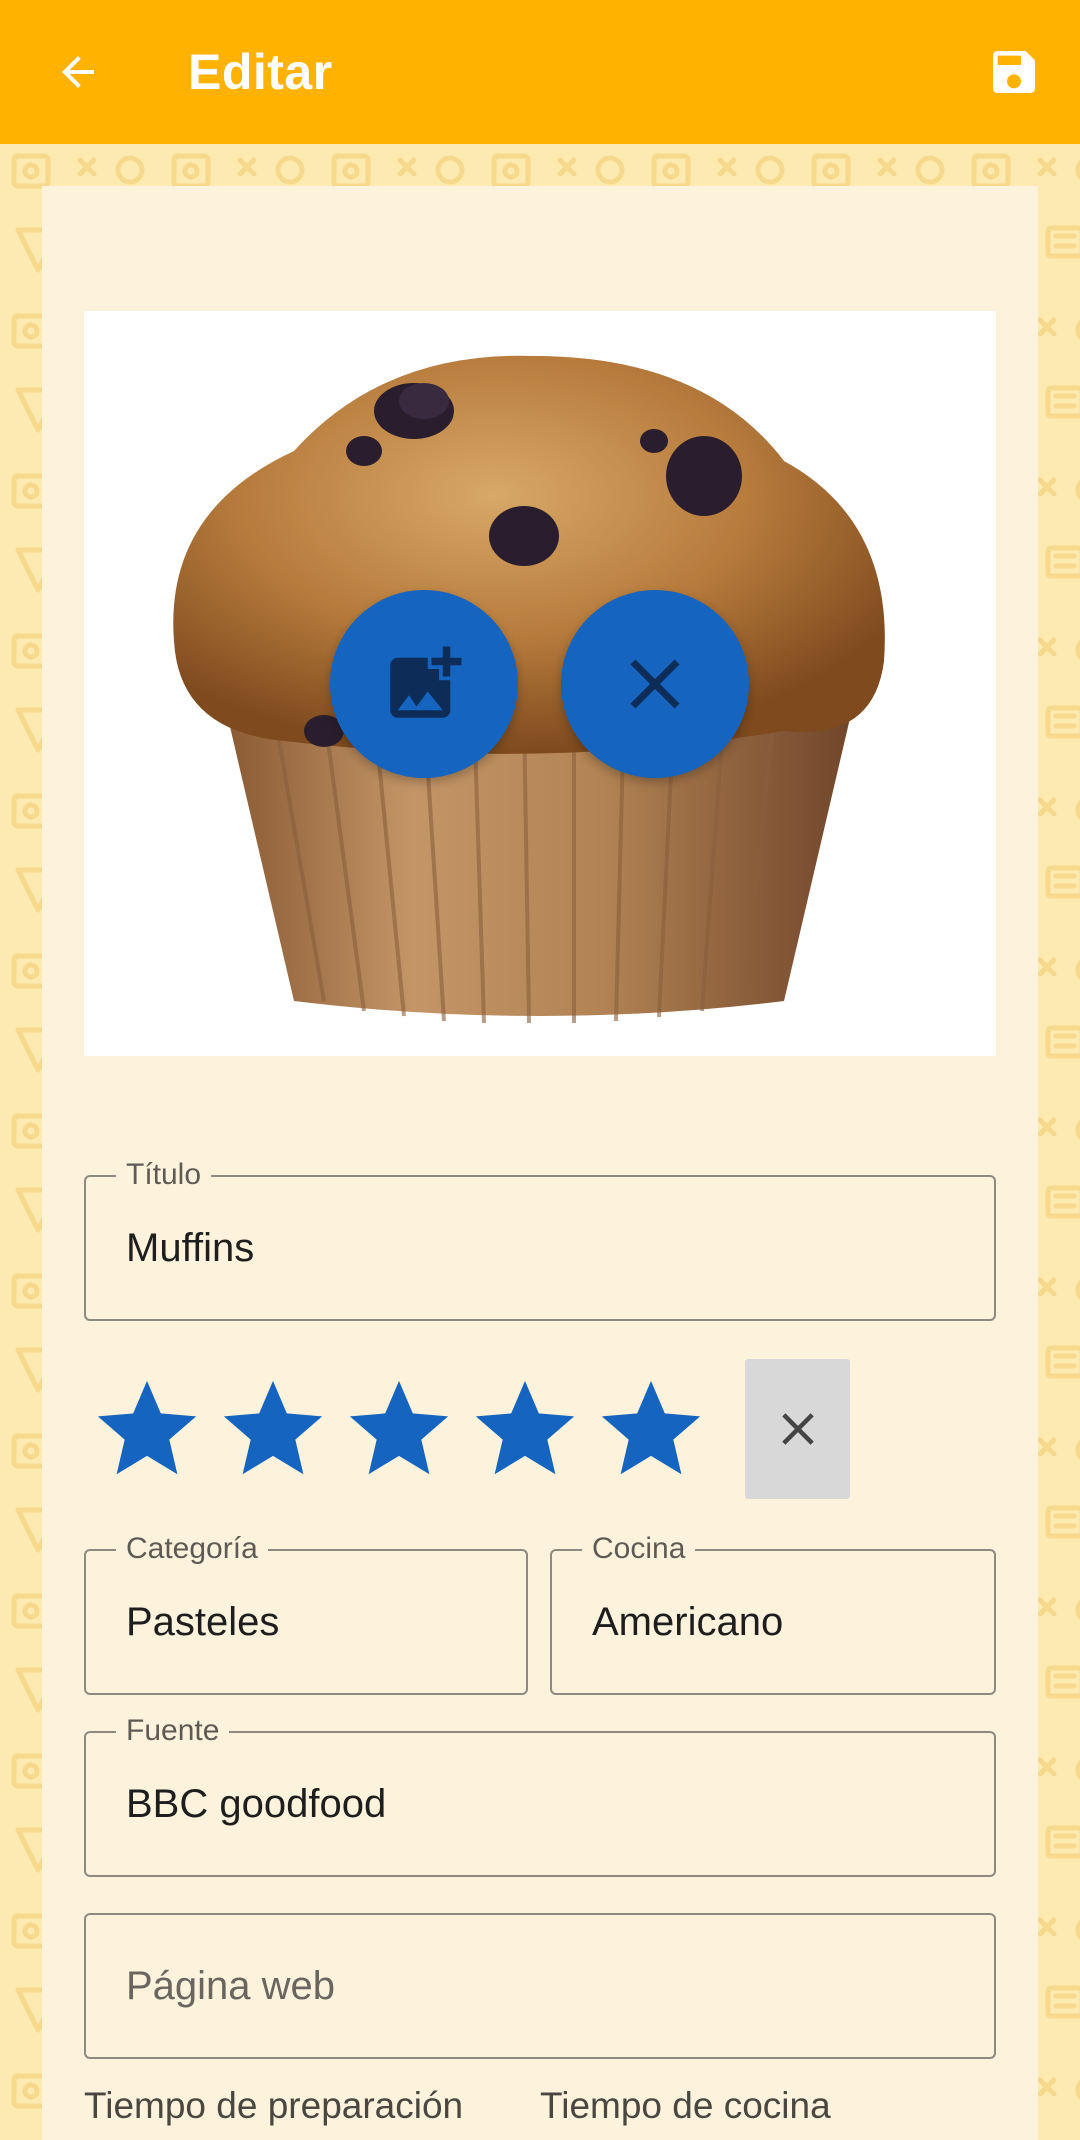 Image resolution: width=1080 pixels, height=2140 pixels. What do you see at coordinates (202, 1622) in the screenshot?
I see `category-input: Pasteles` at bounding box center [202, 1622].